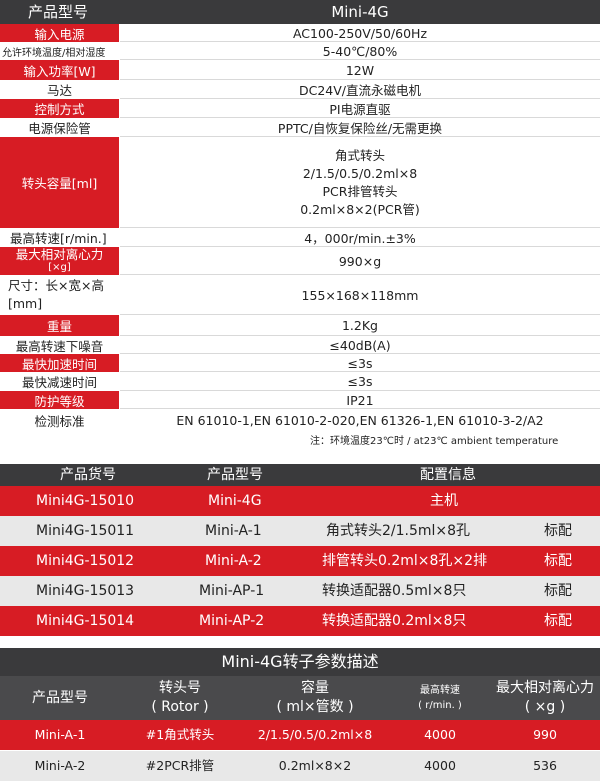 This screenshot has width=600, height=781. What do you see at coordinates (300, 295) in the screenshot?
I see `spec-row-dimensions: 尺寸：长×宽×高 [mm] 155×168×118mm` at bounding box center [300, 295].